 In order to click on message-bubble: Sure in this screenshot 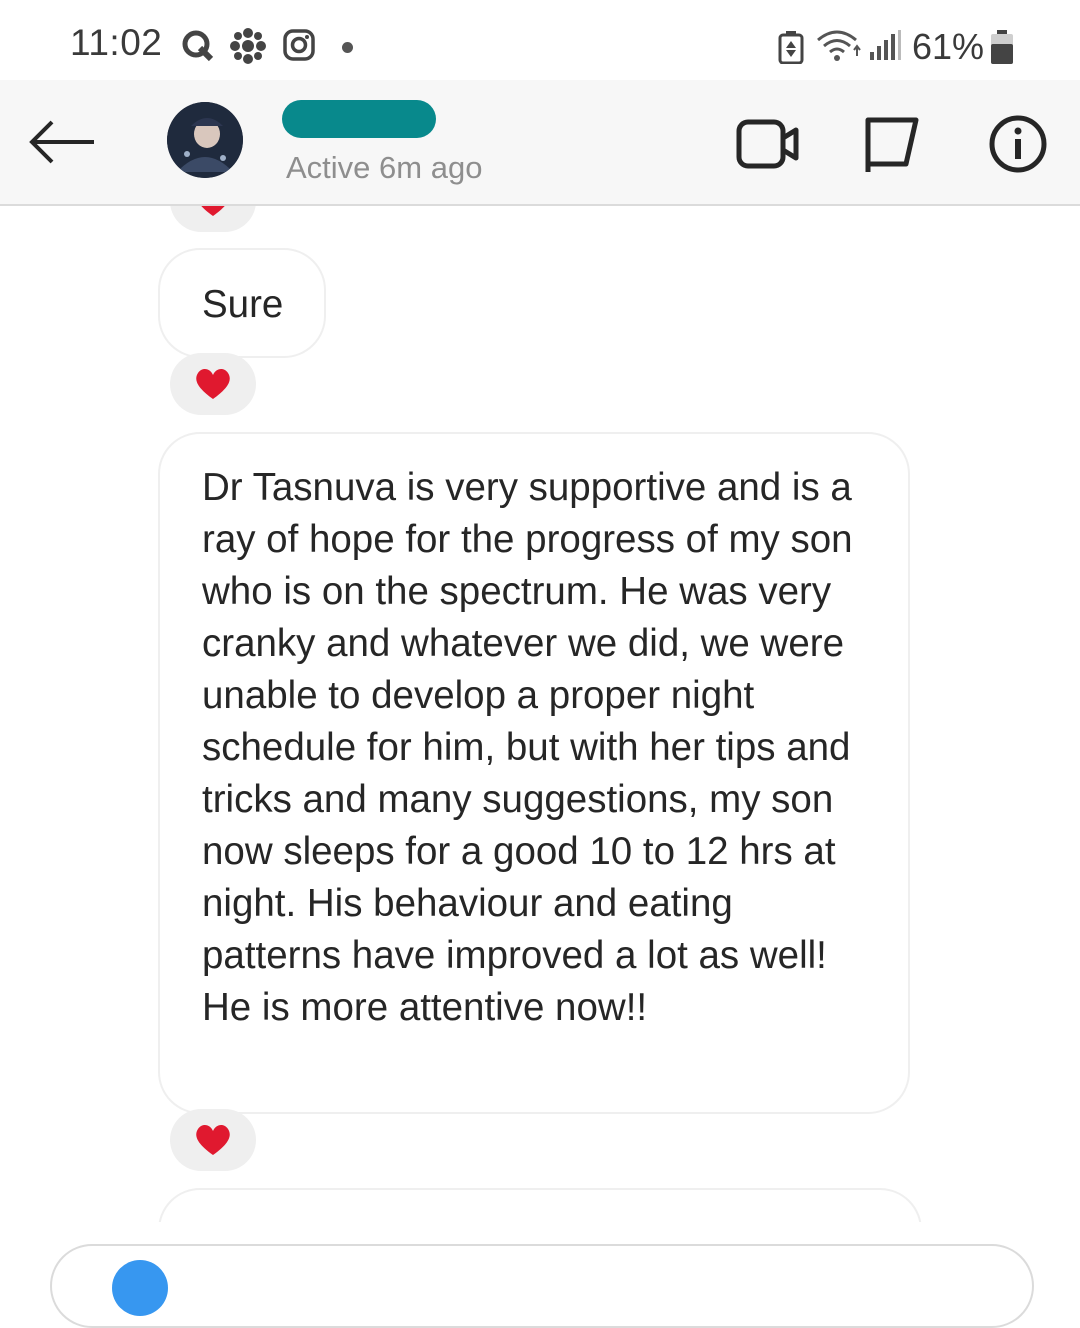, I will do `click(242, 303)`.